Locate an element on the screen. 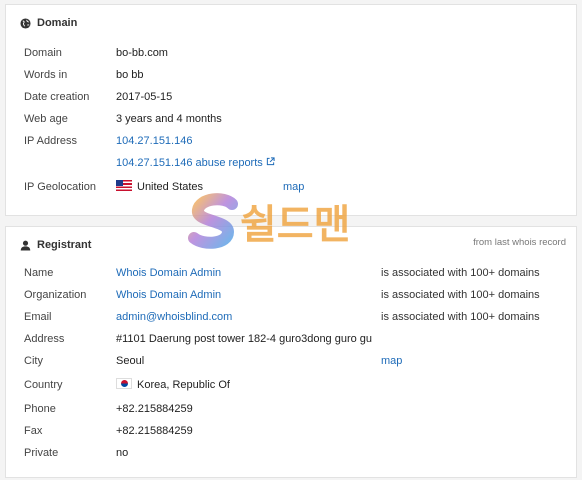  address-label: Address is located at coordinates (44, 339).